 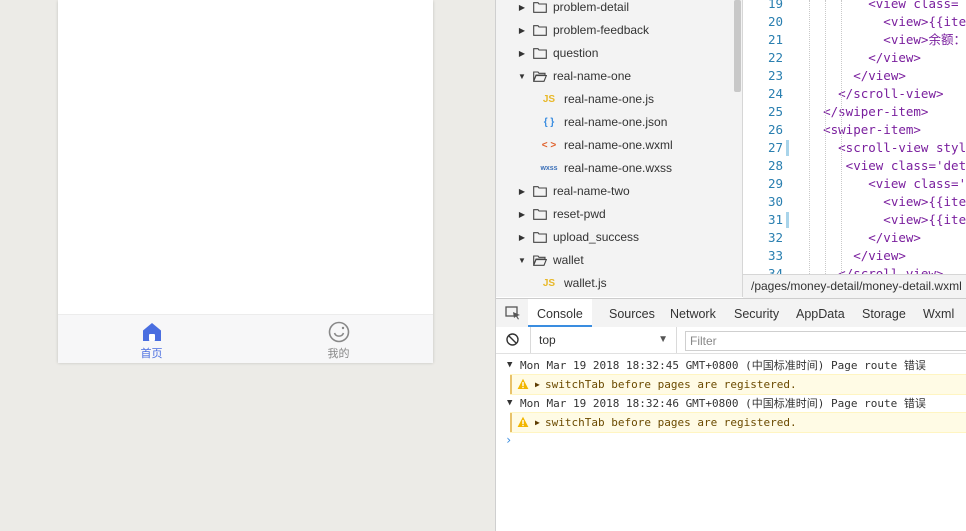 What do you see at coordinates (616, 122) in the screenshot?
I see `tree-file: { } real-name-one.json` at bounding box center [616, 122].